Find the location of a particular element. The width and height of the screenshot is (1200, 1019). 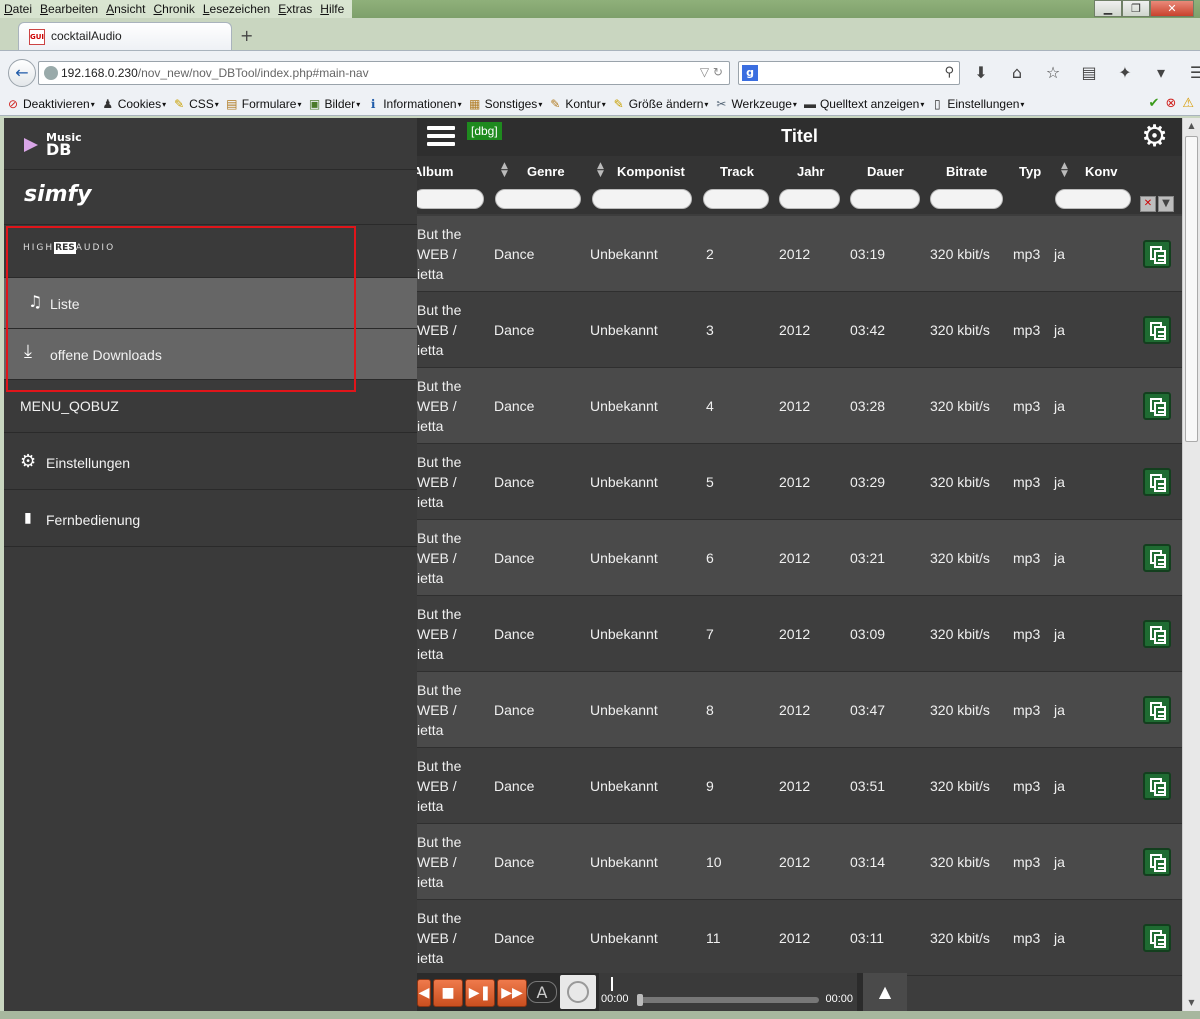

column-header-track: Track is located at coordinates (737, 171).